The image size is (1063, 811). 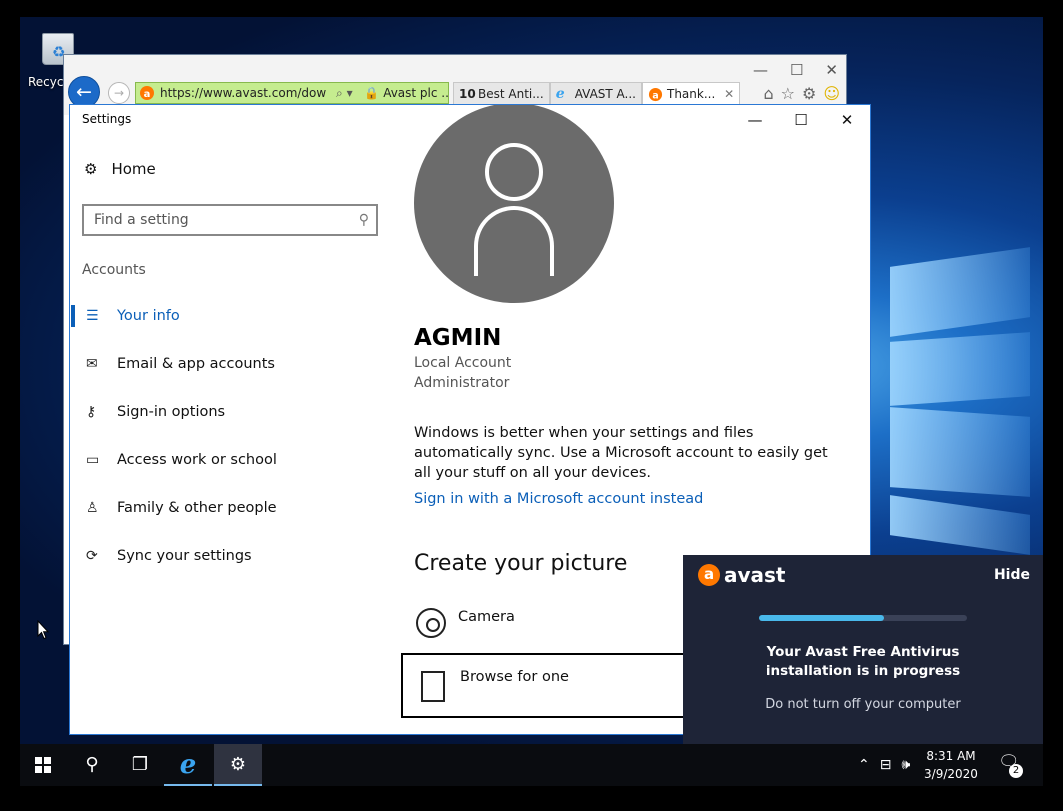 What do you see at coordinates (197, 508) in the screenshot?
I see `nav-label: Family & other people` at bounding box center [197, 508].